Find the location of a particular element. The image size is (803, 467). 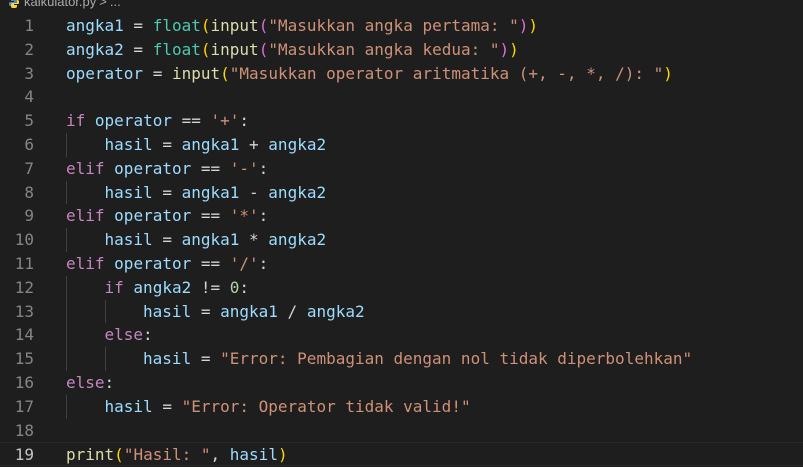

code-text: hasil = angka1 - angka2 is located at coordinates (216, 193).